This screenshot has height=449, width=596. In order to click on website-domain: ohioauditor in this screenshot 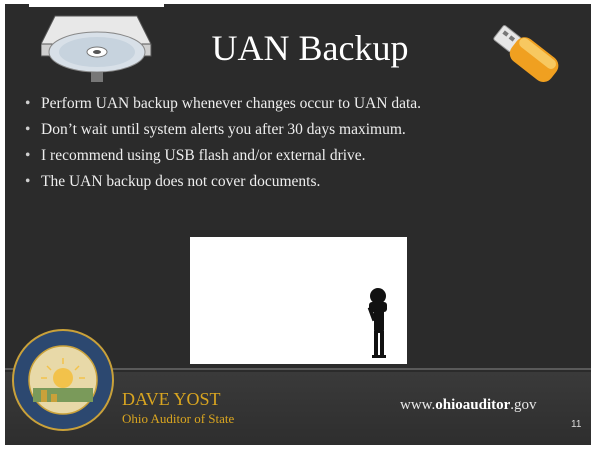, I will do `click(473, 405)`.